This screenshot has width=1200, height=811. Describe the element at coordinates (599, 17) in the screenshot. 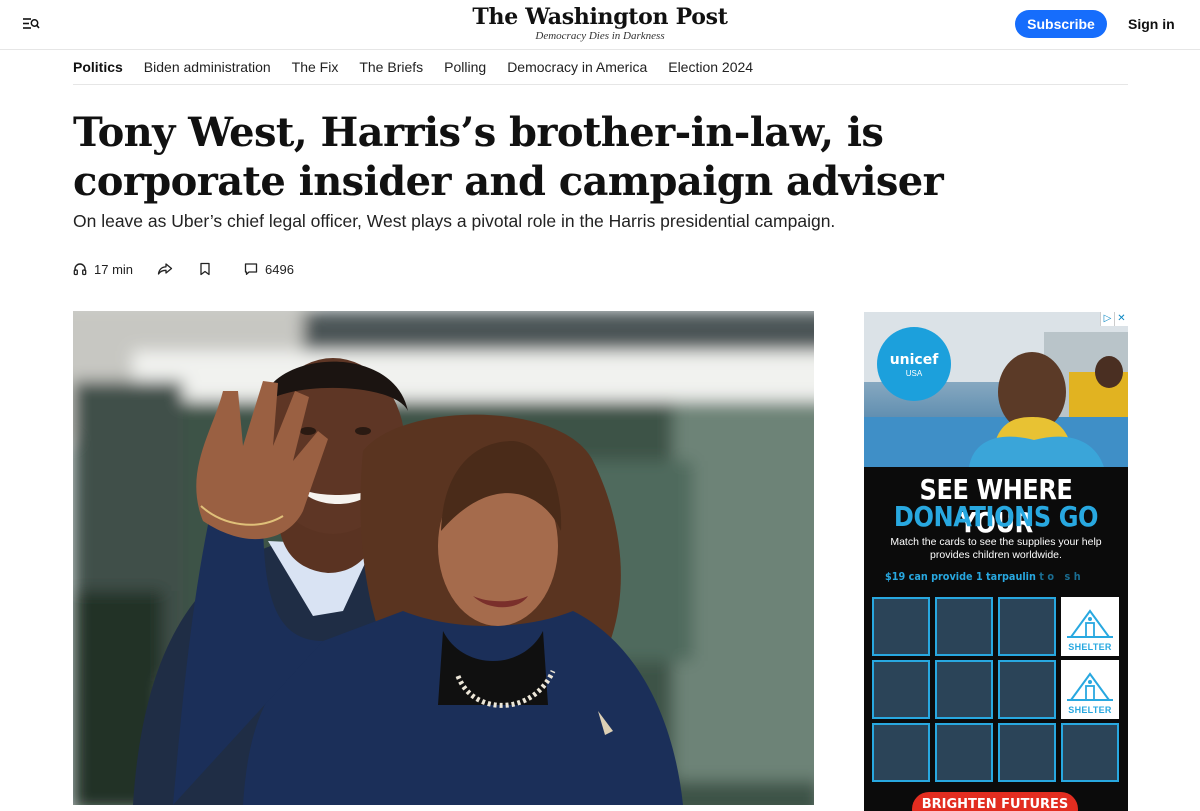

I see `site-logo: The Washington Post` at that location.